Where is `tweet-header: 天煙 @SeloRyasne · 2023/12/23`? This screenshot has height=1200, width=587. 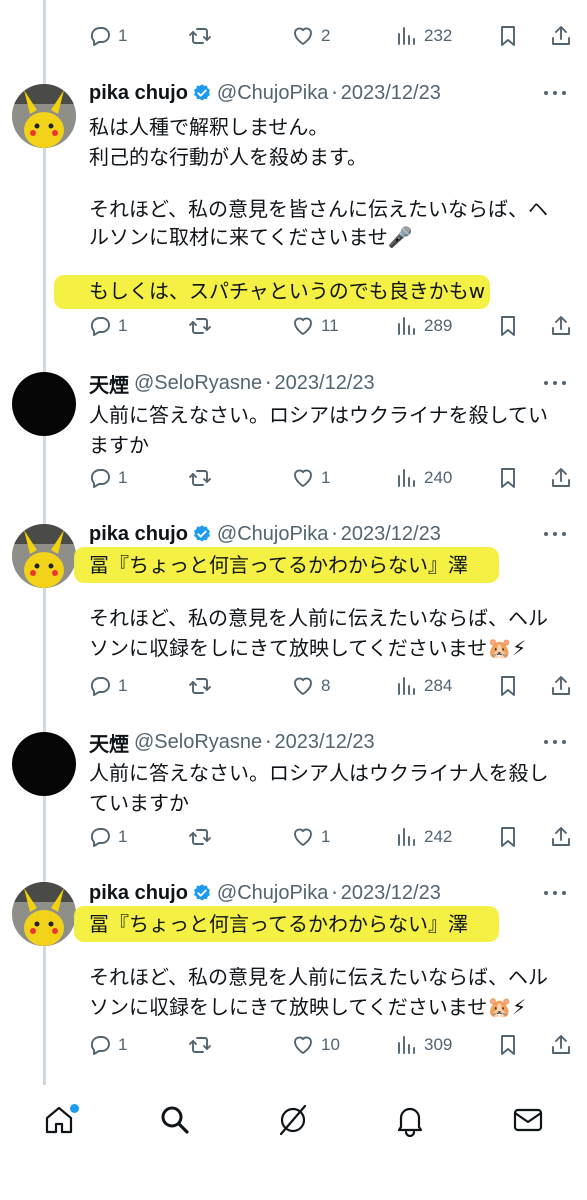 tweet-header: 天煙 @SeloRyasne · 2023/12/23 is located at coordinates (232, 742).